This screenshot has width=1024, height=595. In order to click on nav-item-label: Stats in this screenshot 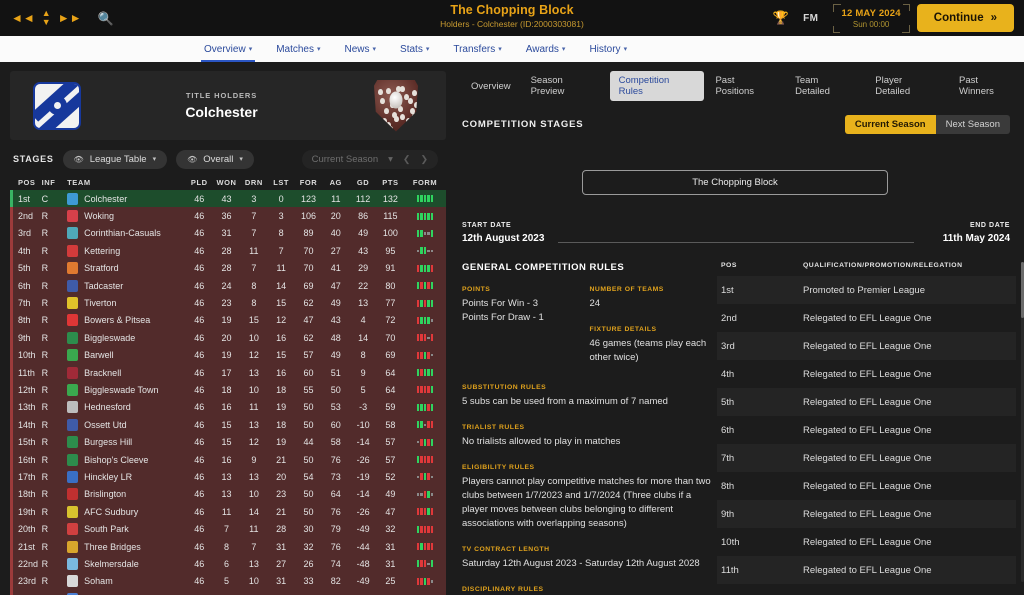, I will do `click(411, 49)`.